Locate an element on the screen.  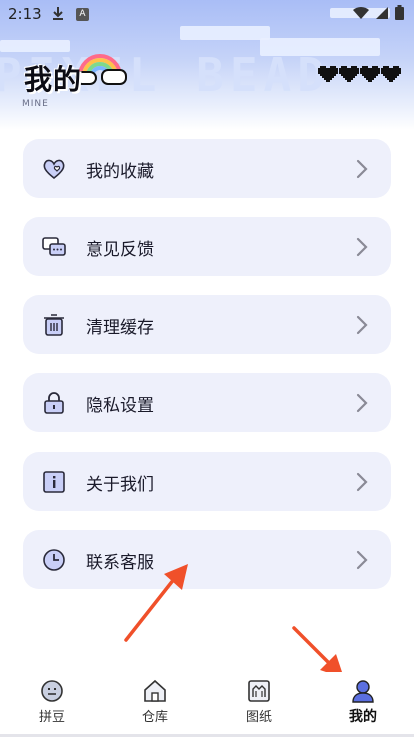
menu-item-label: 关于我们 is located at coordinates (120, 485).